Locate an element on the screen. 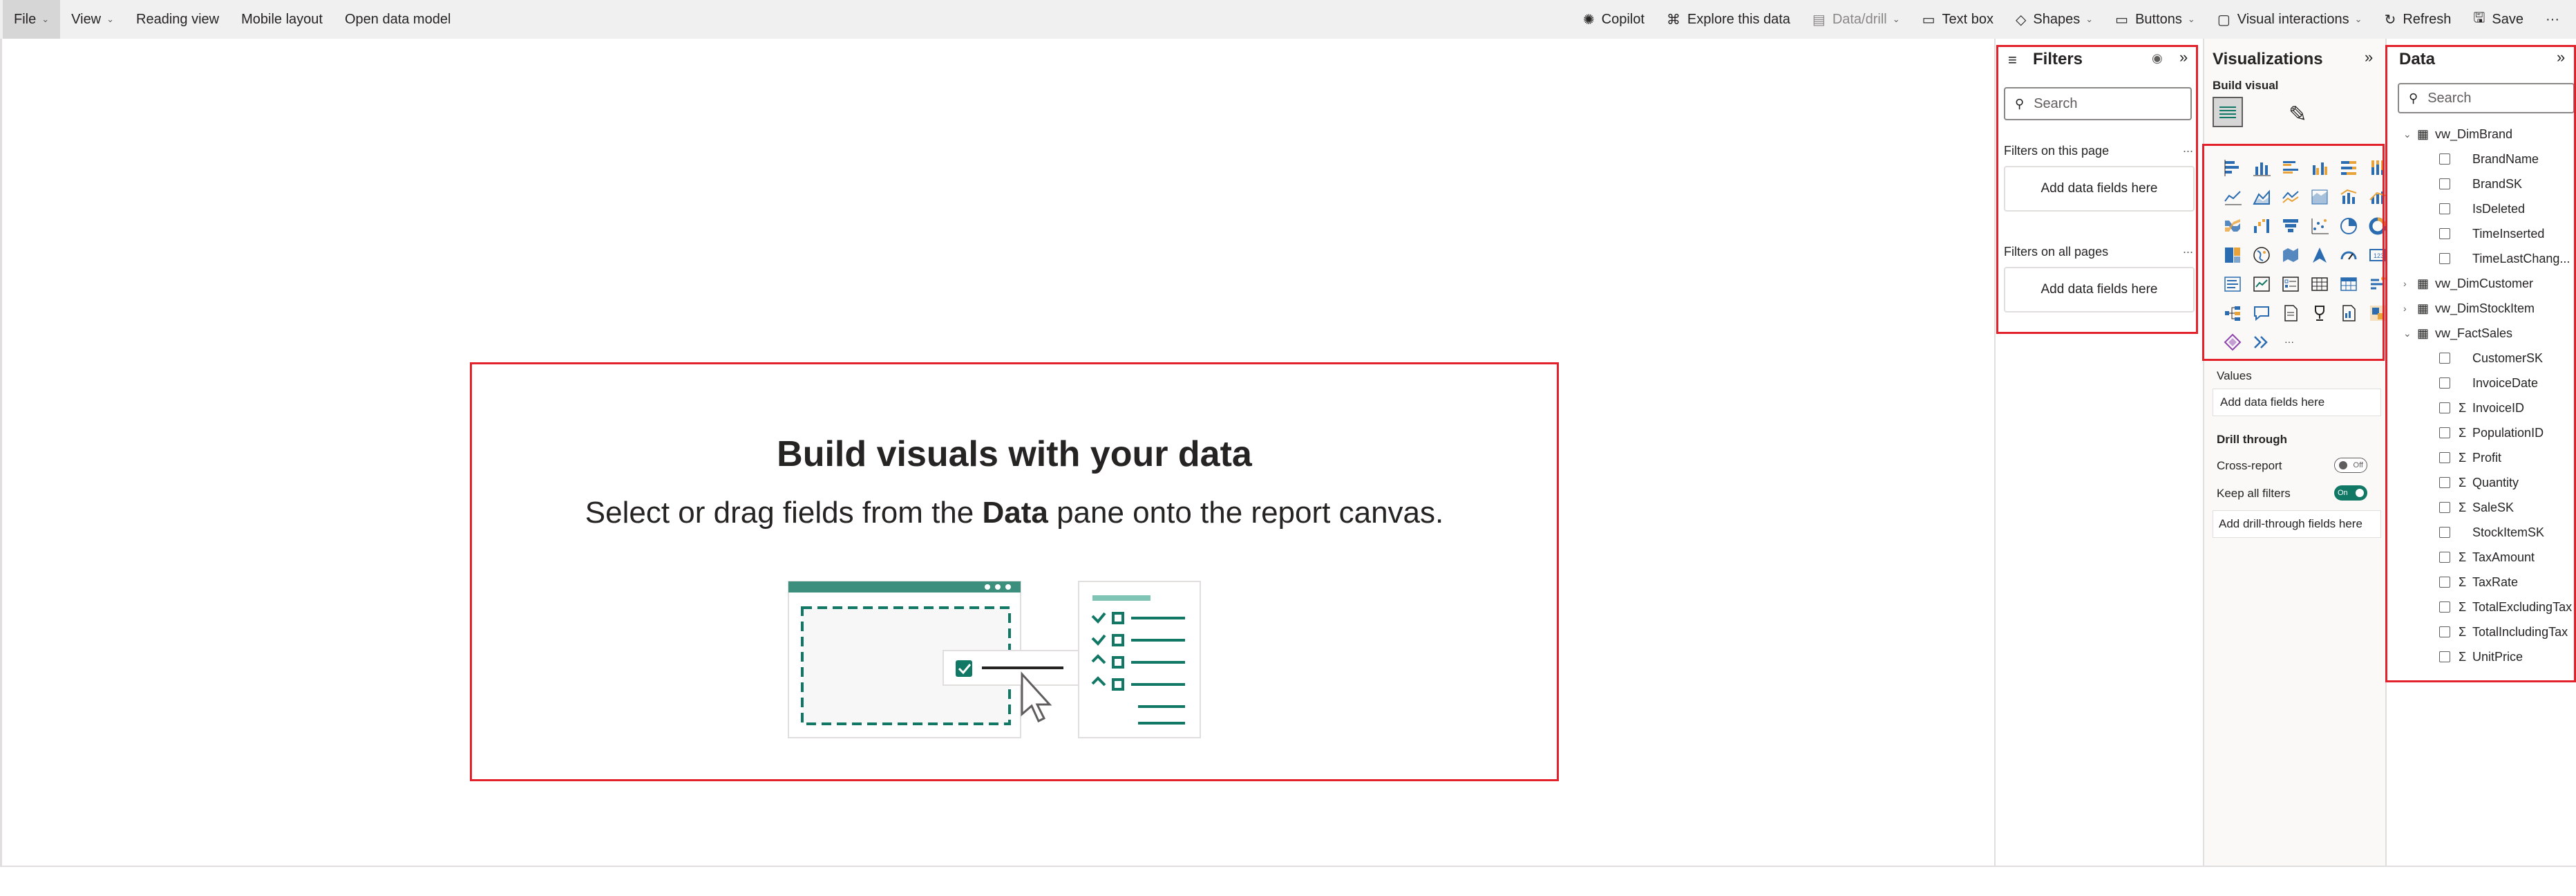  visualizations-title: Visualizations is located at coordinates (2268, 59).